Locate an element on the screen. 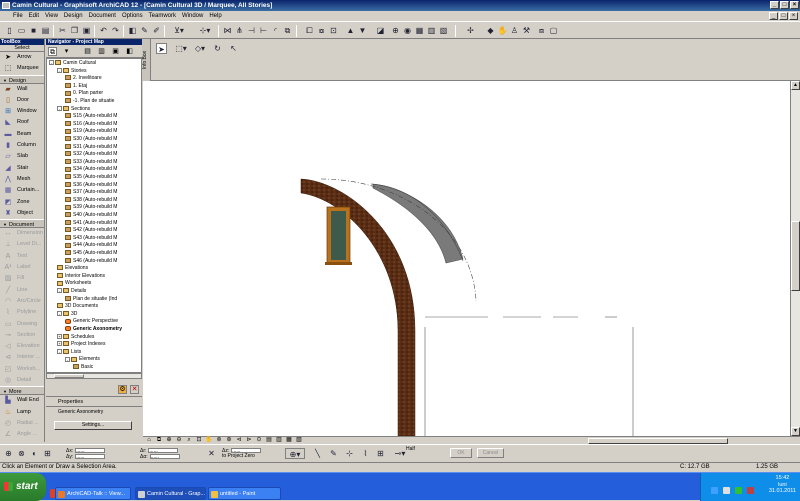 Image resolution: width=800 pixels, height=501 pixels. tool-column: ▮ Column is located at coordinates (22, 145).